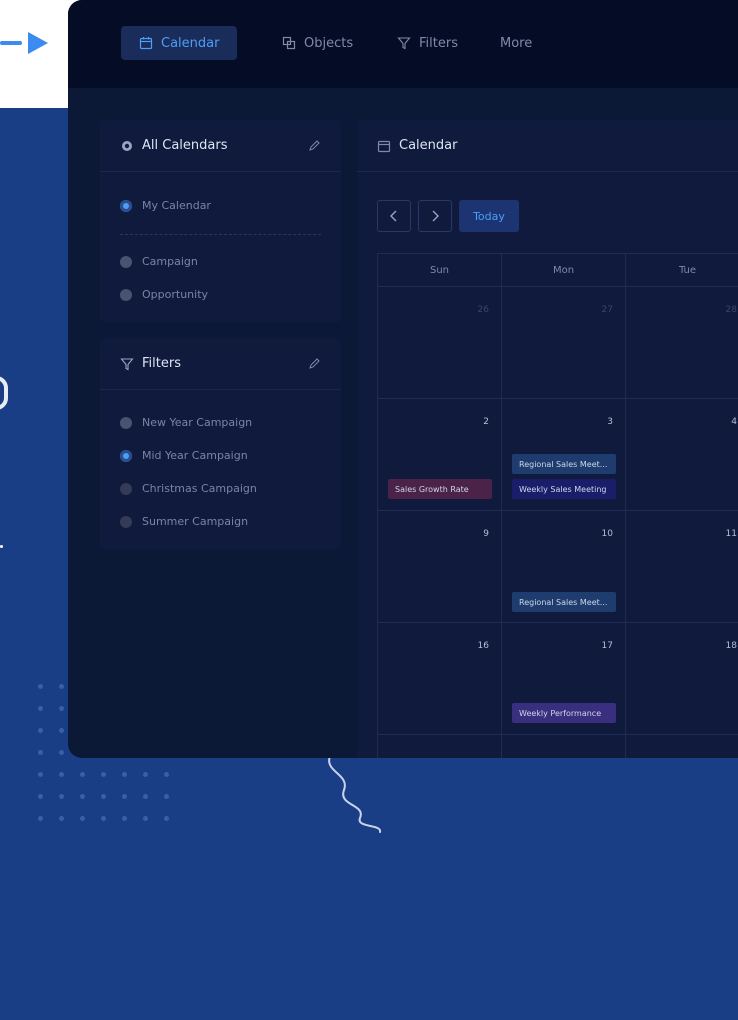 The height and width of the screenshot is (1020, 738). I want to click on nav-tab-more: More, so click(516, 43).